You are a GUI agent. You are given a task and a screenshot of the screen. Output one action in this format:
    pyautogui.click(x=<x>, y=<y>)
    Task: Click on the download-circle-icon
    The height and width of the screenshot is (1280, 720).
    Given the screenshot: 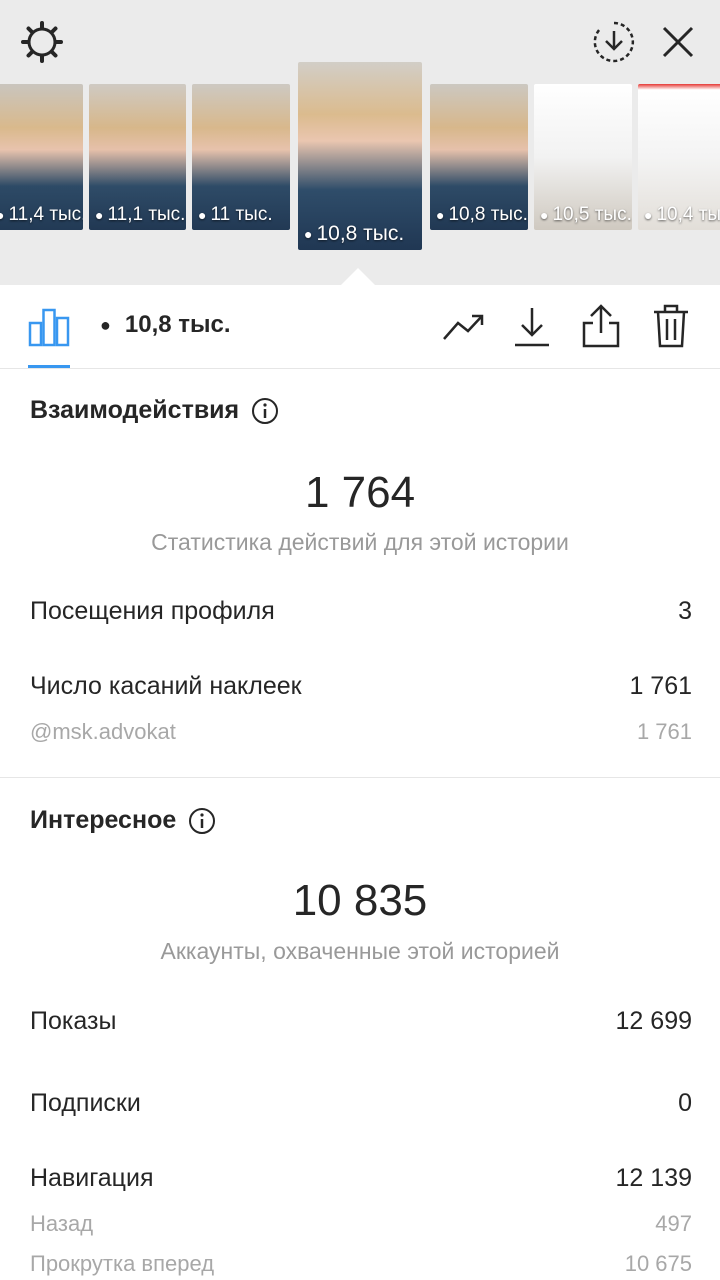 What is the action you would take?
    pyautogui.click(x=614, y=42)
    